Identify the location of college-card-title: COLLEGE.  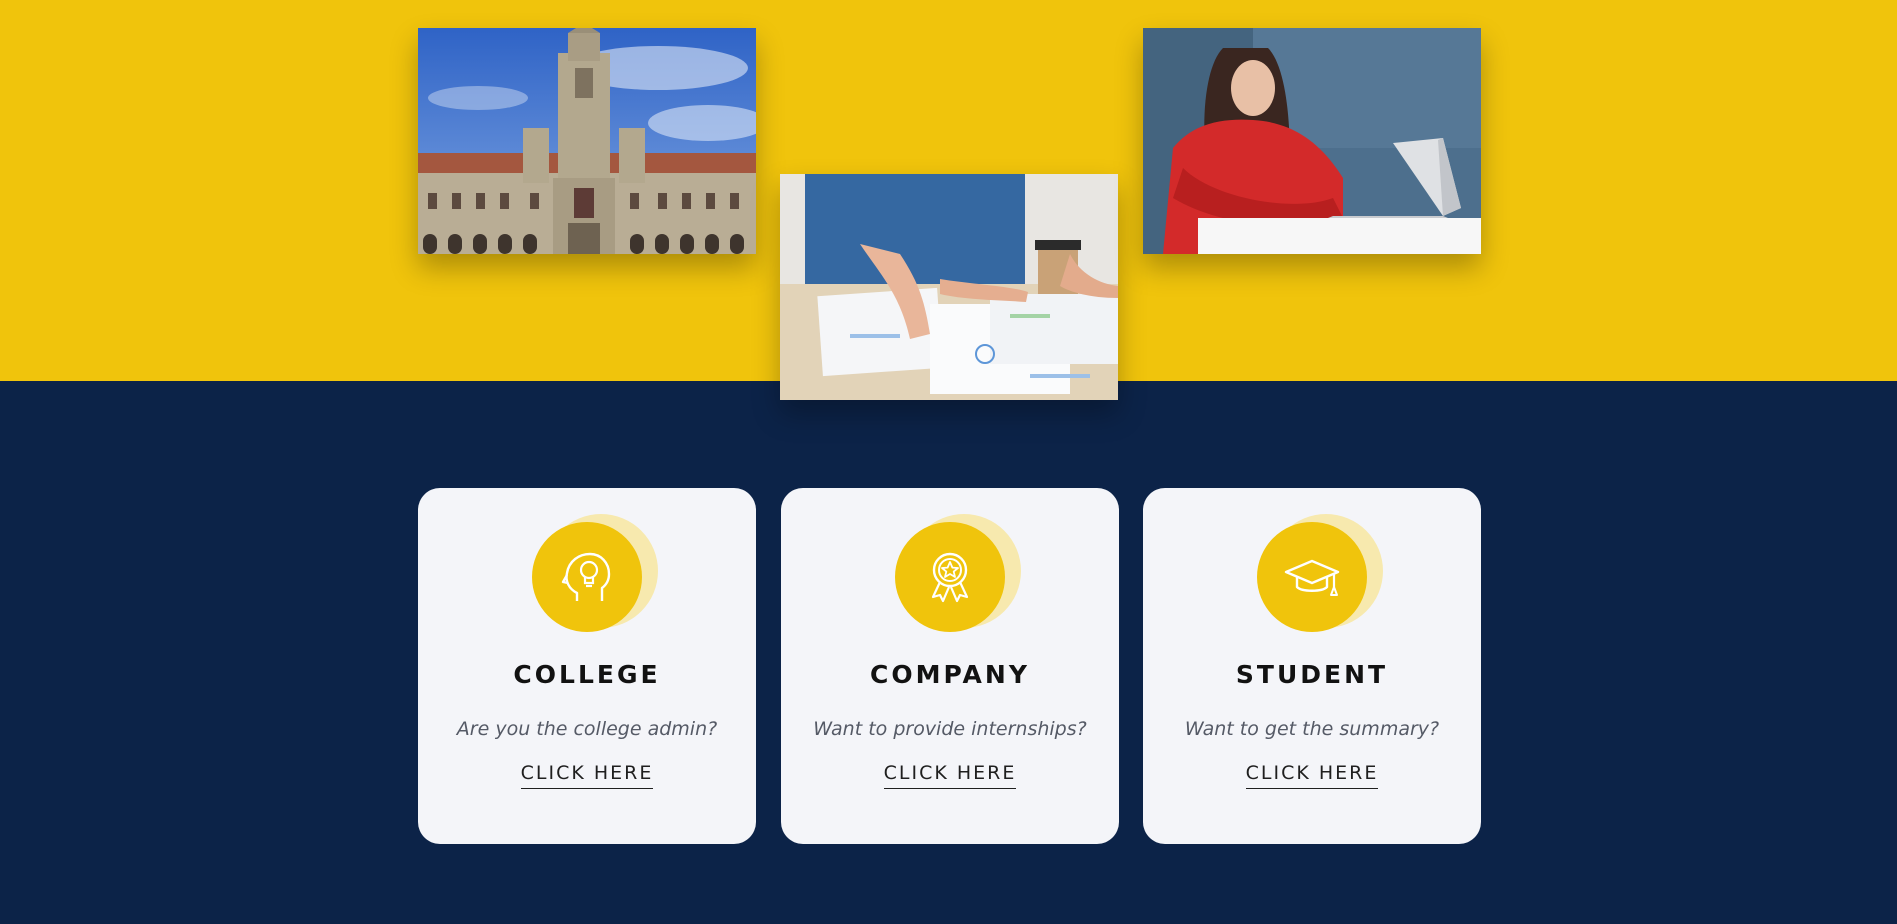
(587, 674).